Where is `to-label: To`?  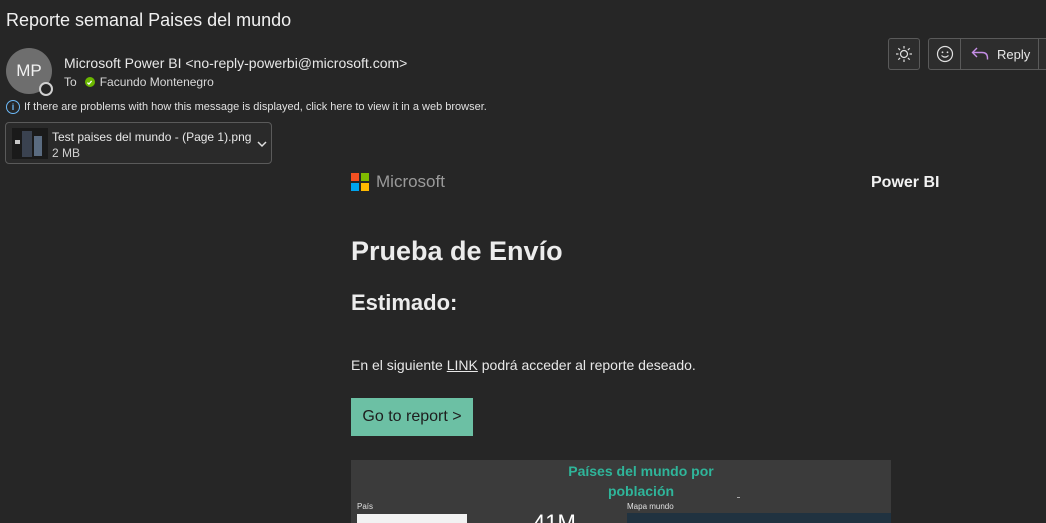
to-label: To is located at coordinates (70, 82).